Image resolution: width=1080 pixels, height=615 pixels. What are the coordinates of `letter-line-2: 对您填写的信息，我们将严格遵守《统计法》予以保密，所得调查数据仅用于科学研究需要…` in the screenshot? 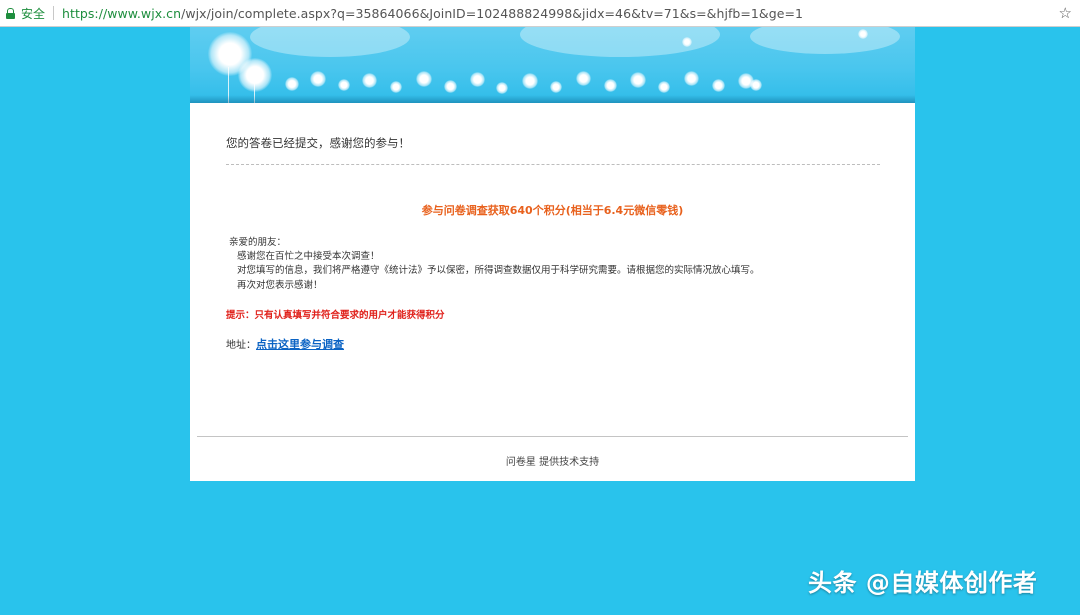 It's located at (498, 271).